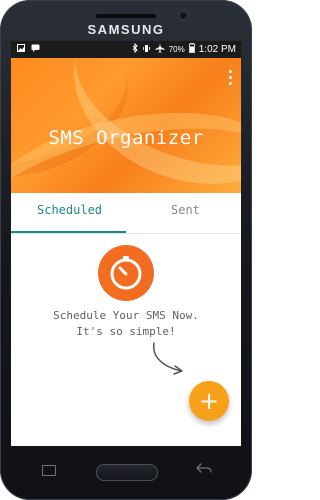 Image resolution: width=320 pixels, height=500 pixels. Describe the element at coordinates (204, 470) in the screenshot. I see `back-icon` at that location.